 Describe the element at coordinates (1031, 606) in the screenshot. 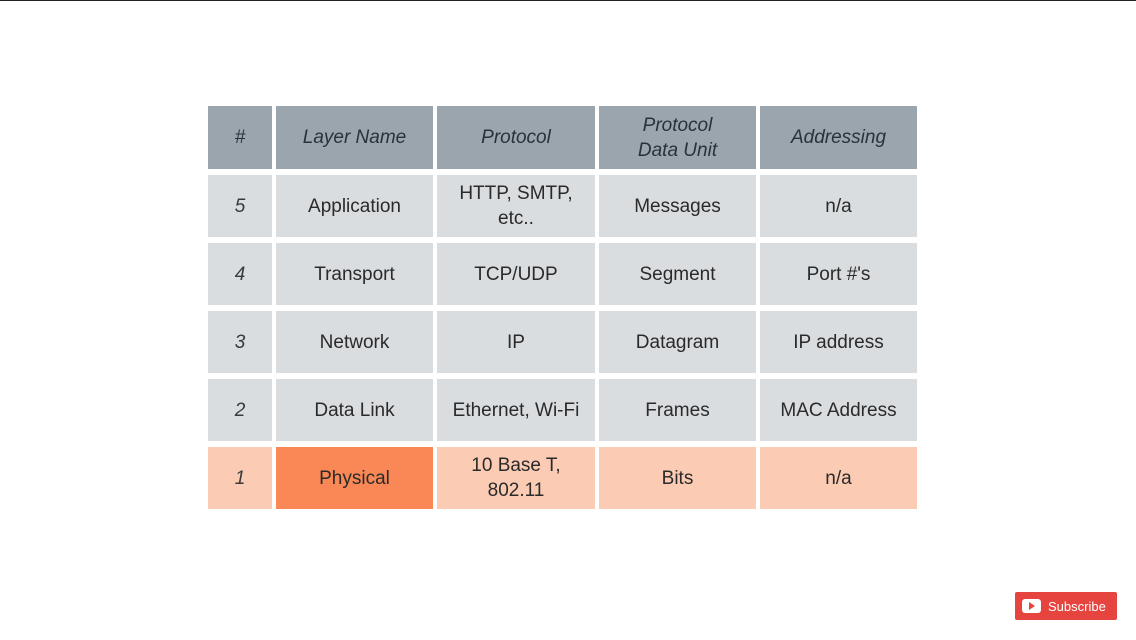

I see `youtube-play-icon` at that location.